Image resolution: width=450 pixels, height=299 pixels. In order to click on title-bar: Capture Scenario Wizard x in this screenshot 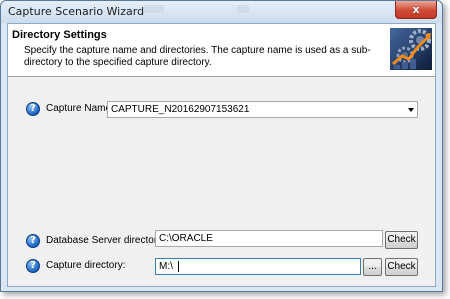, I will do `click(221, 12)`.